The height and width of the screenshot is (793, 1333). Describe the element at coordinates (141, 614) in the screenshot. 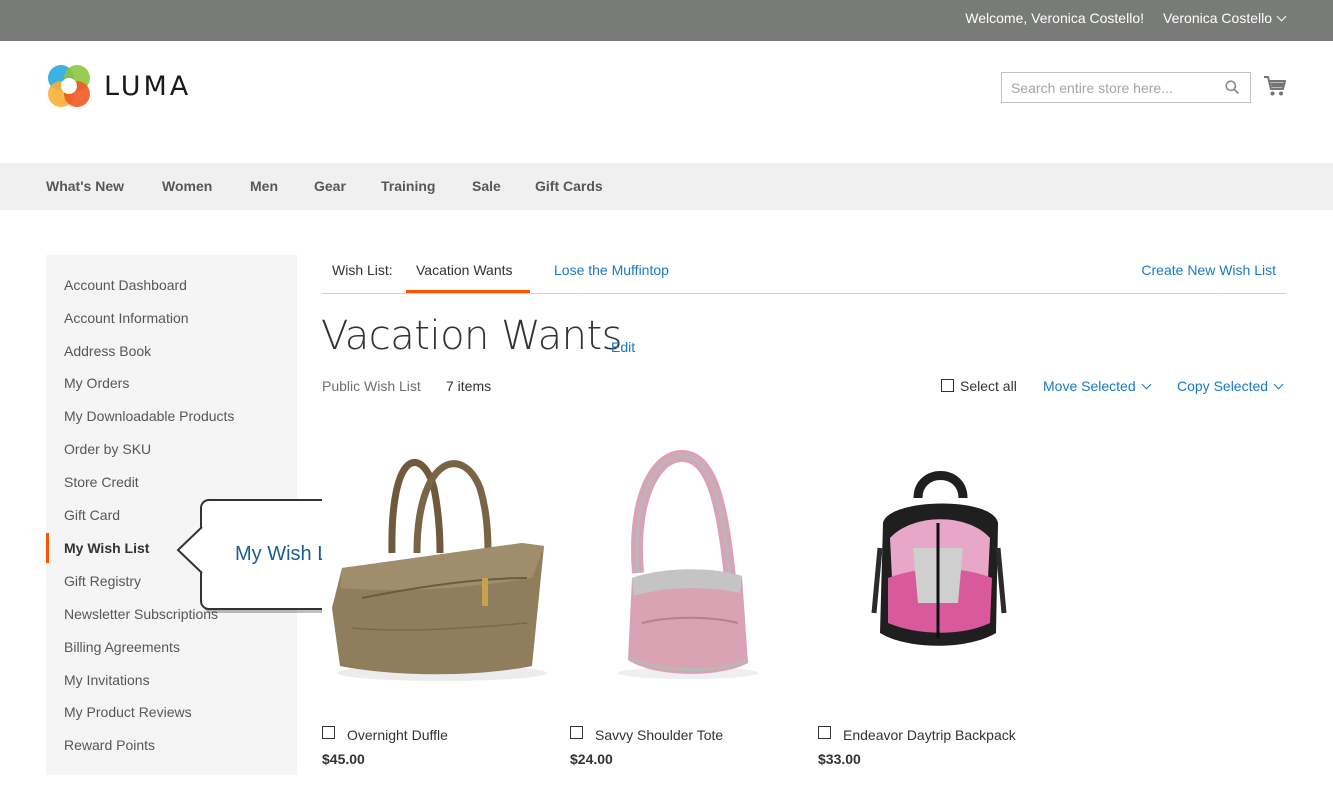

I see `sidebar-item-newsletter-subscriptions: Newsletter Subscriptions` at that location.